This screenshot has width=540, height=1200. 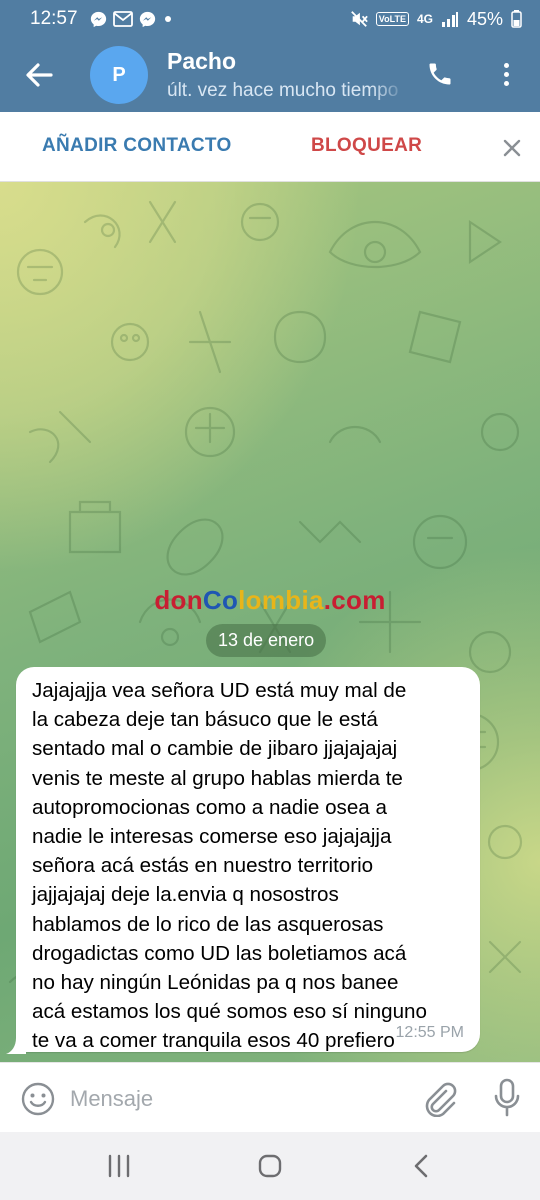 What do you see at coordinates (16, 1046) in the screenshot?
I see `bubble-tail` at bounding box center [16, 1046].